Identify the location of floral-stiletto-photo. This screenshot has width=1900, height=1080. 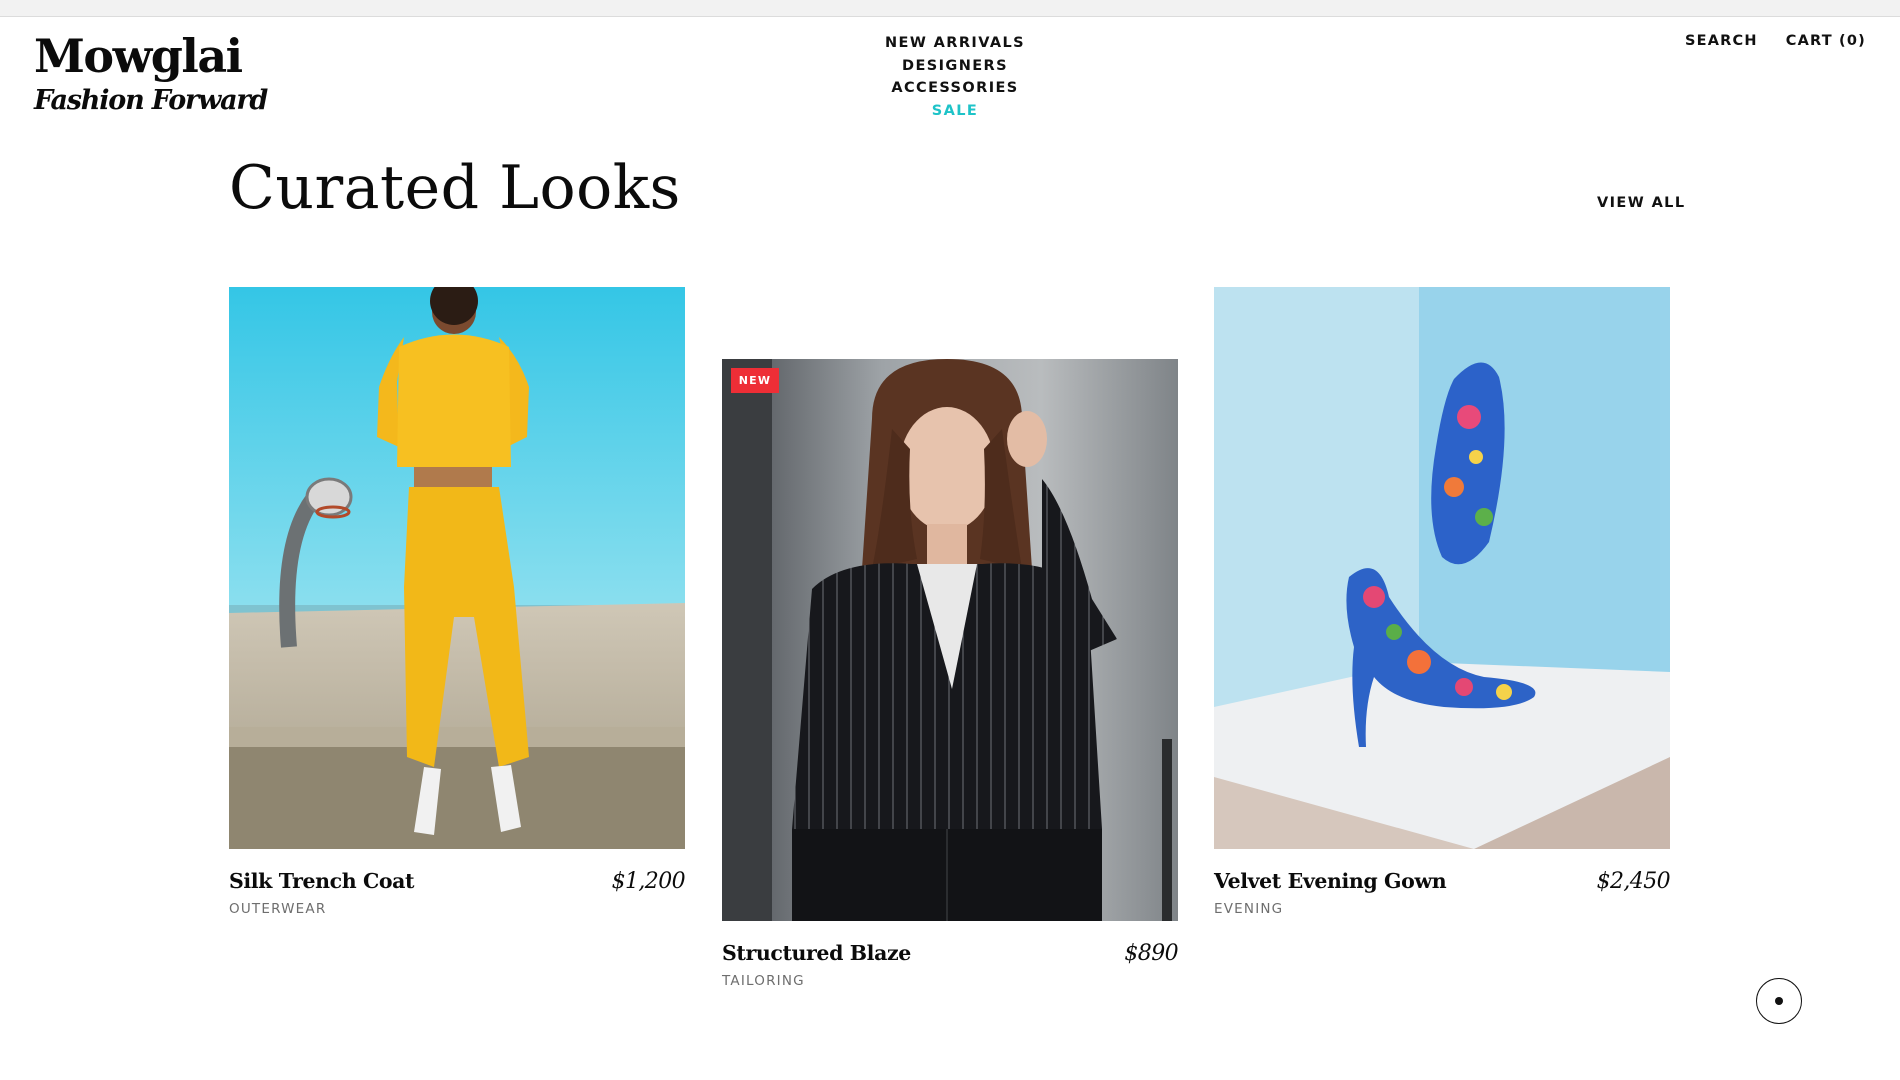
(1442, 568).